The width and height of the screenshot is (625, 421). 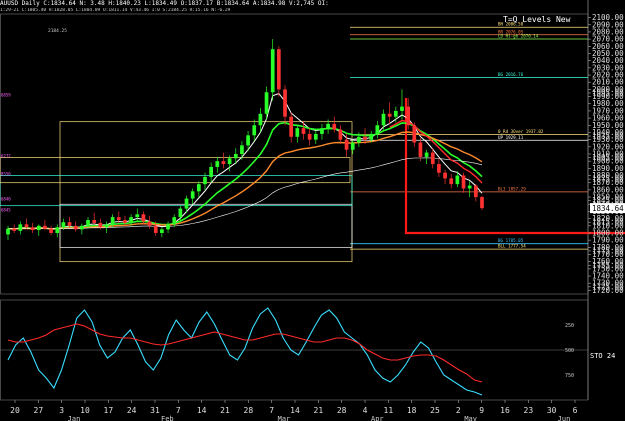 I want to click on left-axis-label: 6845, so click(x=6, y=209).